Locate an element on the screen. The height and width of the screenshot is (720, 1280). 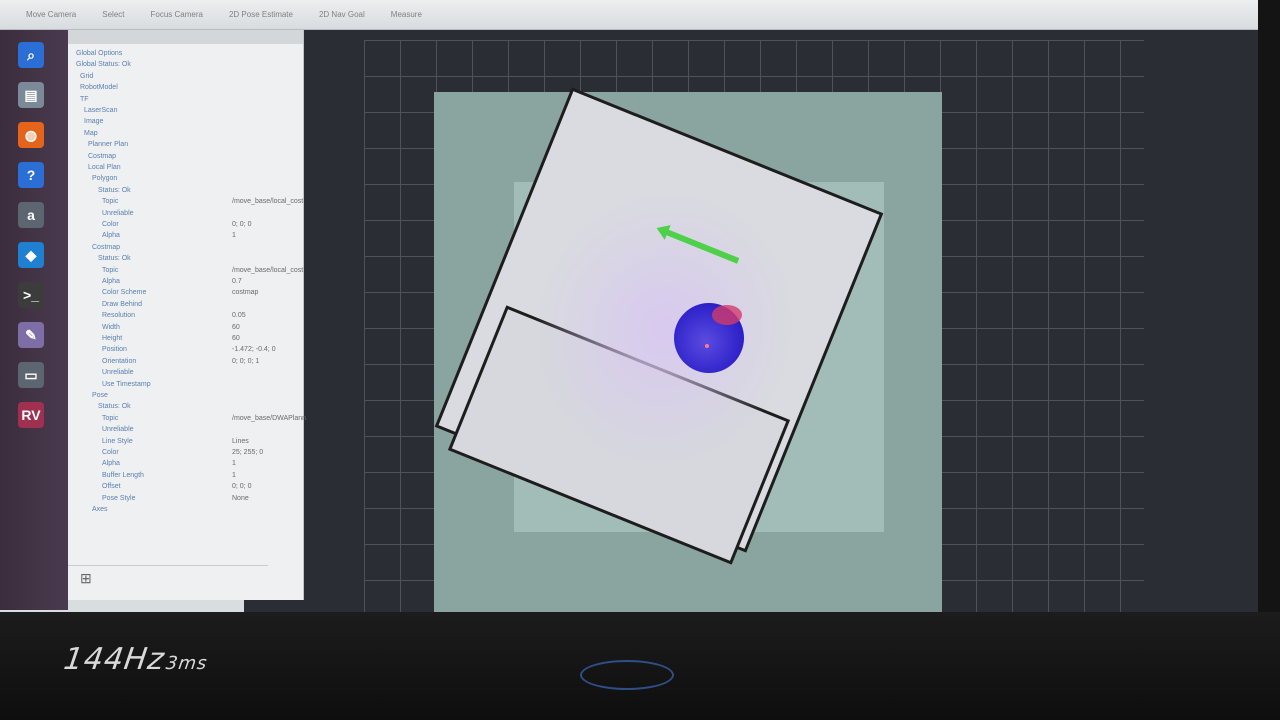
display-row: Color Scheme costmap is located at coordinates (180, 292).